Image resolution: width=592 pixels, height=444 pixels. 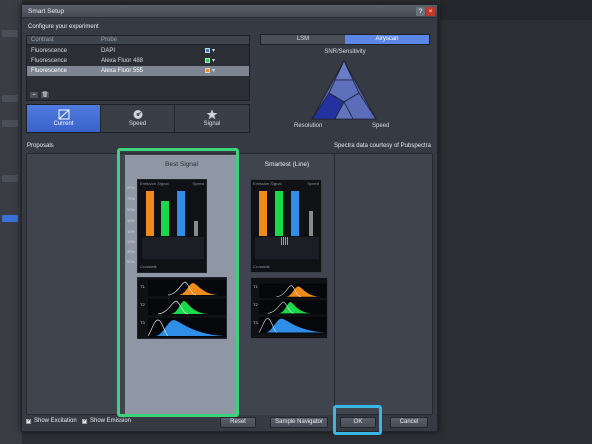 I want to click on show-emission-label: Show Emission, so click(x=111, y=421).